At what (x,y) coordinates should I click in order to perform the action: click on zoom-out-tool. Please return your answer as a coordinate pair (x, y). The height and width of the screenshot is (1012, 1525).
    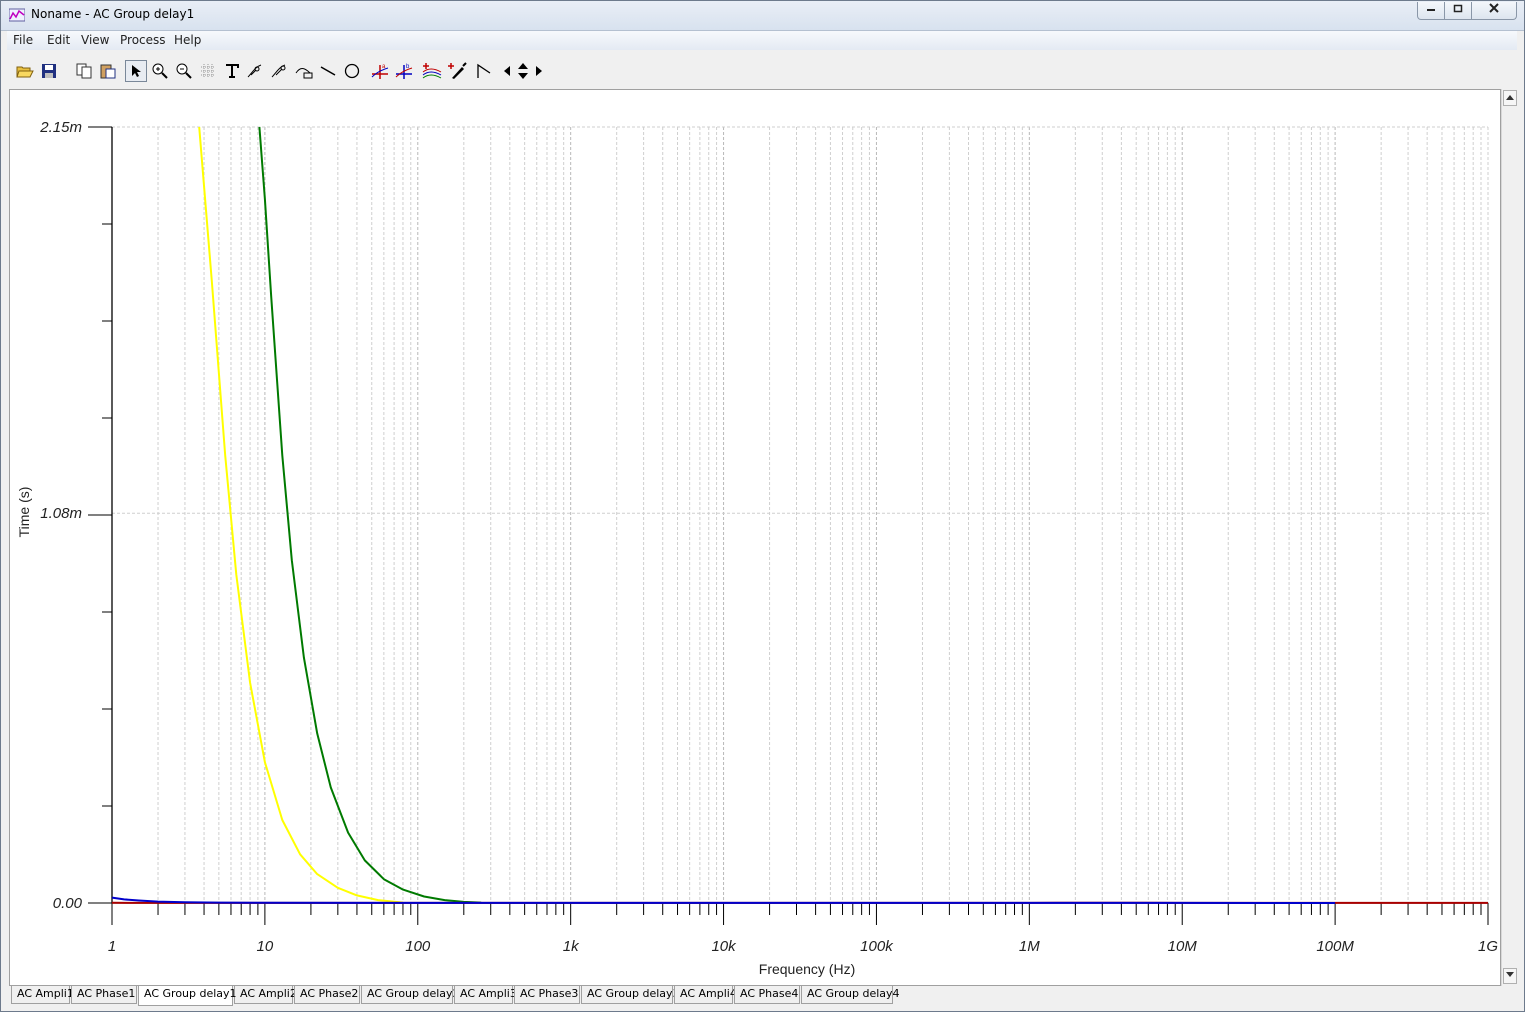
    Looking at the image, I should click on (184, 71).